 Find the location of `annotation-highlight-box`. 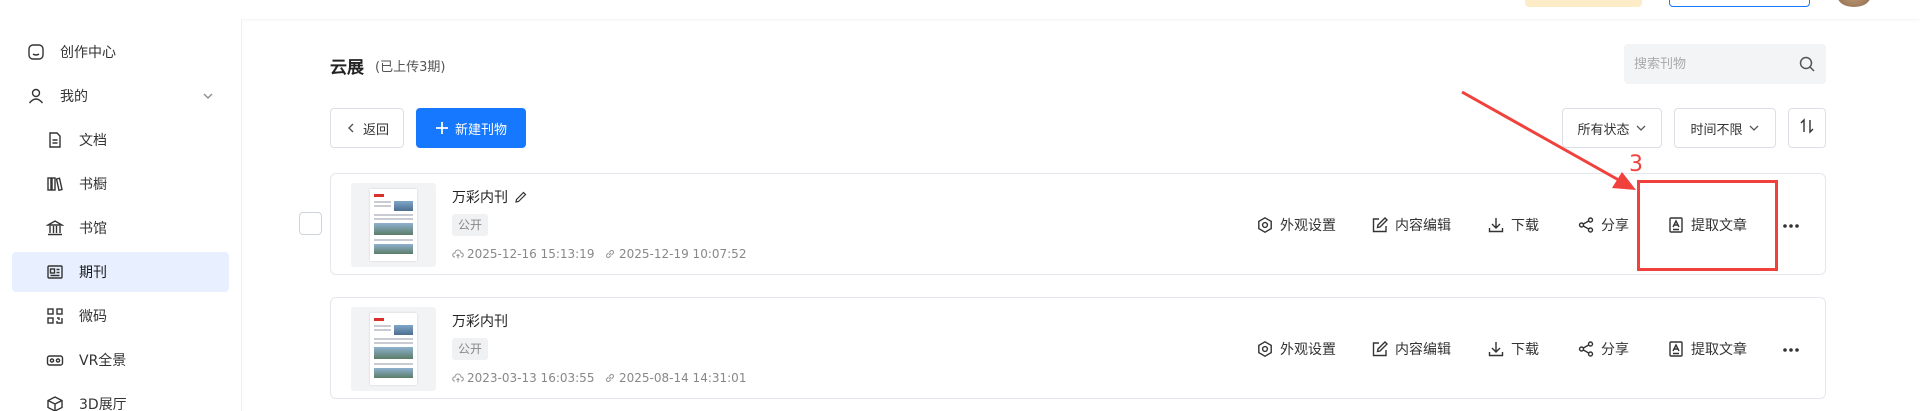

annotation-highlight-box is located at coordinates (1707, 225).